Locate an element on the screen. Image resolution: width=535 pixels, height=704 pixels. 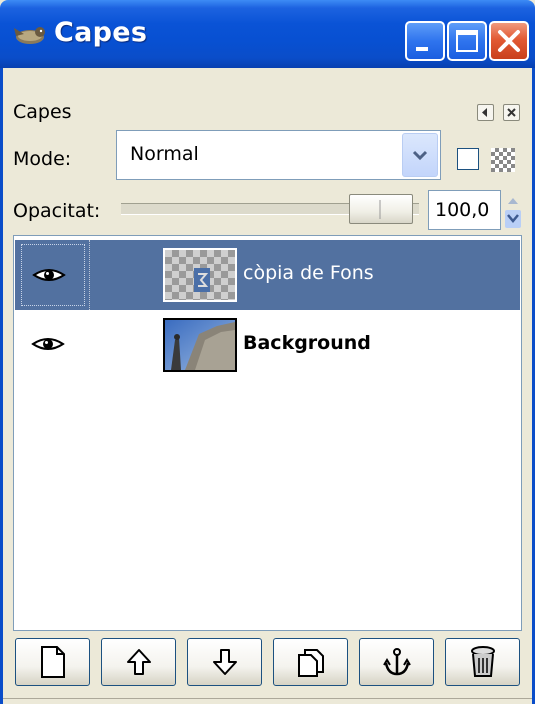
close-button is located at coordinates (509, 41).